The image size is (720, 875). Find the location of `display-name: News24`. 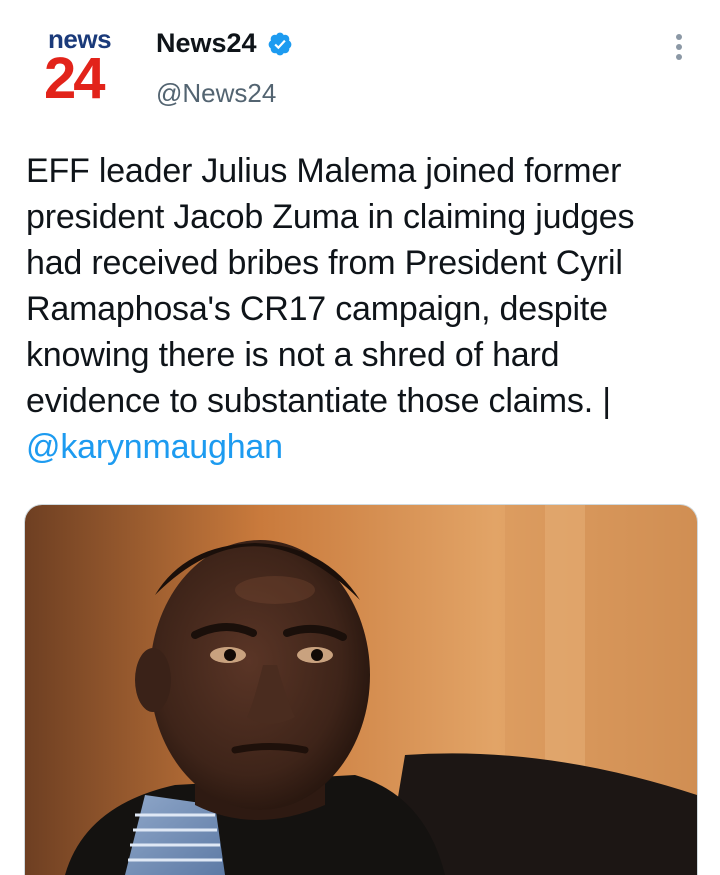

display-name: News24 is located at coordinates (206, 43).